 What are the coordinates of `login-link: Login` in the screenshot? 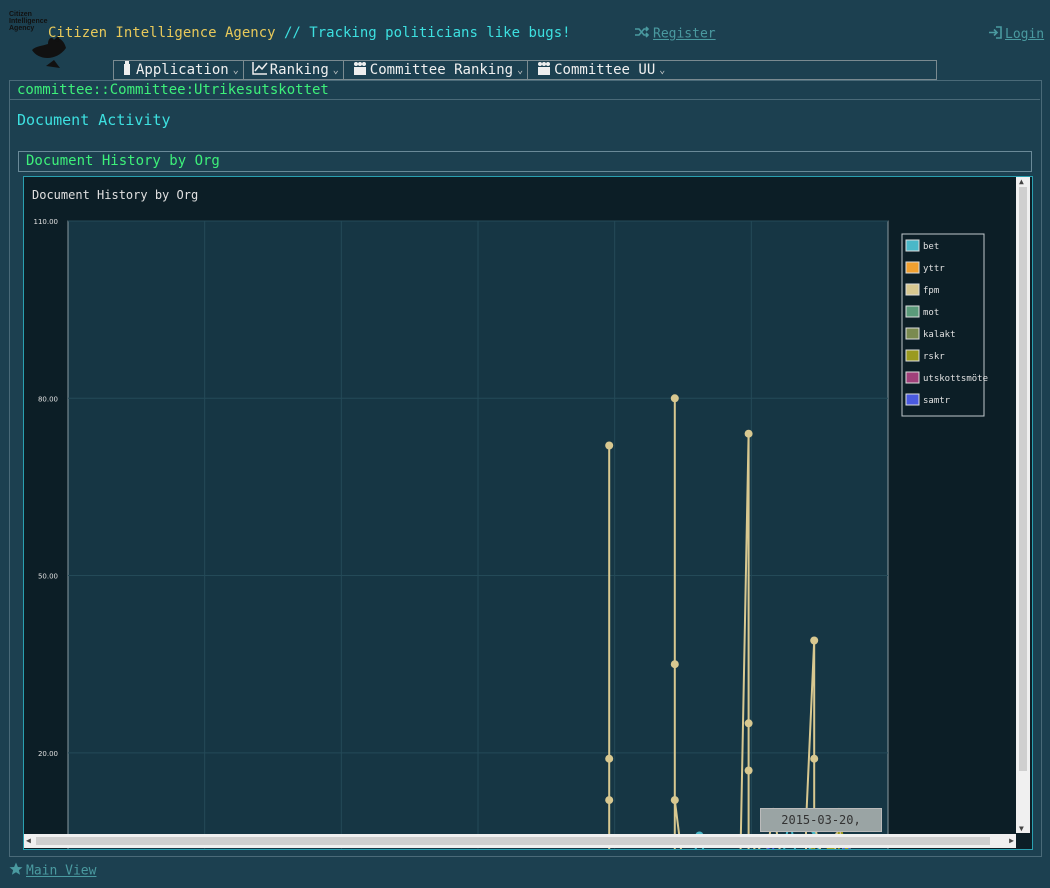 It's located at (1016, 34).